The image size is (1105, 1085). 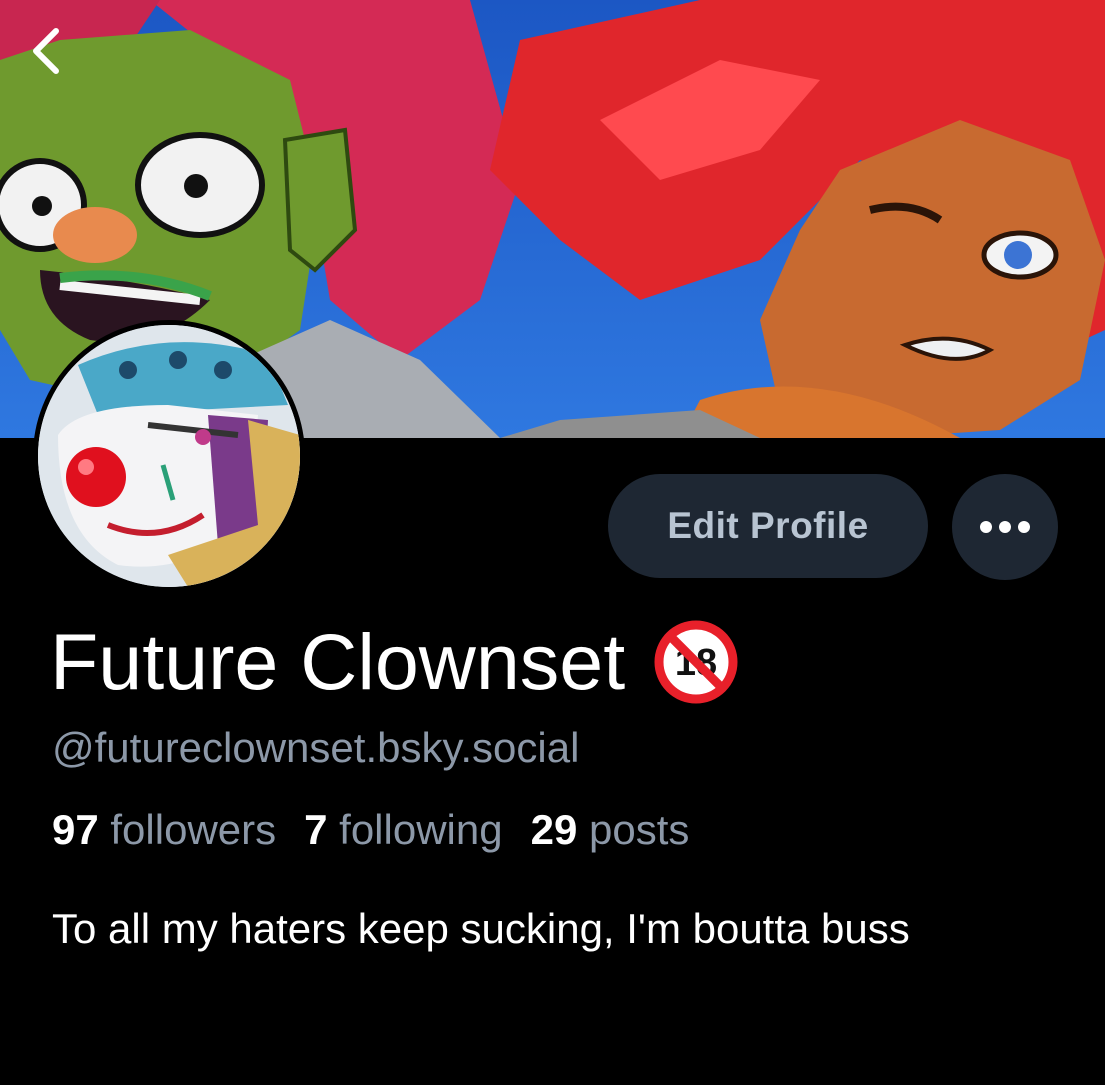 What do you see at coordinates (338, 661) in the screenshot?
I see `display-name: Future Clownset` at bounding box center [338, 661].